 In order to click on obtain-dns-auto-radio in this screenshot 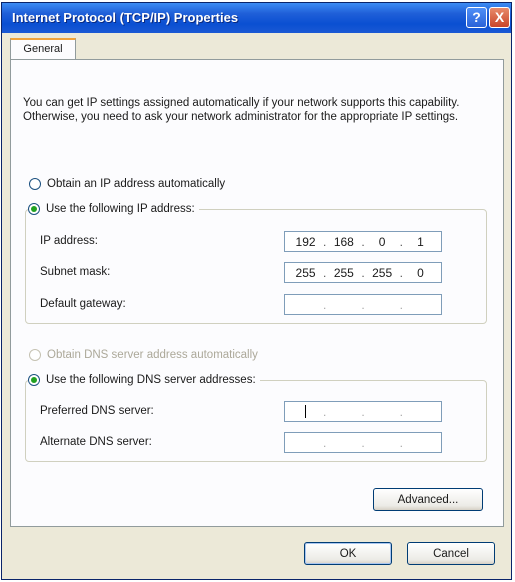, I will do `click(35, 355)`.